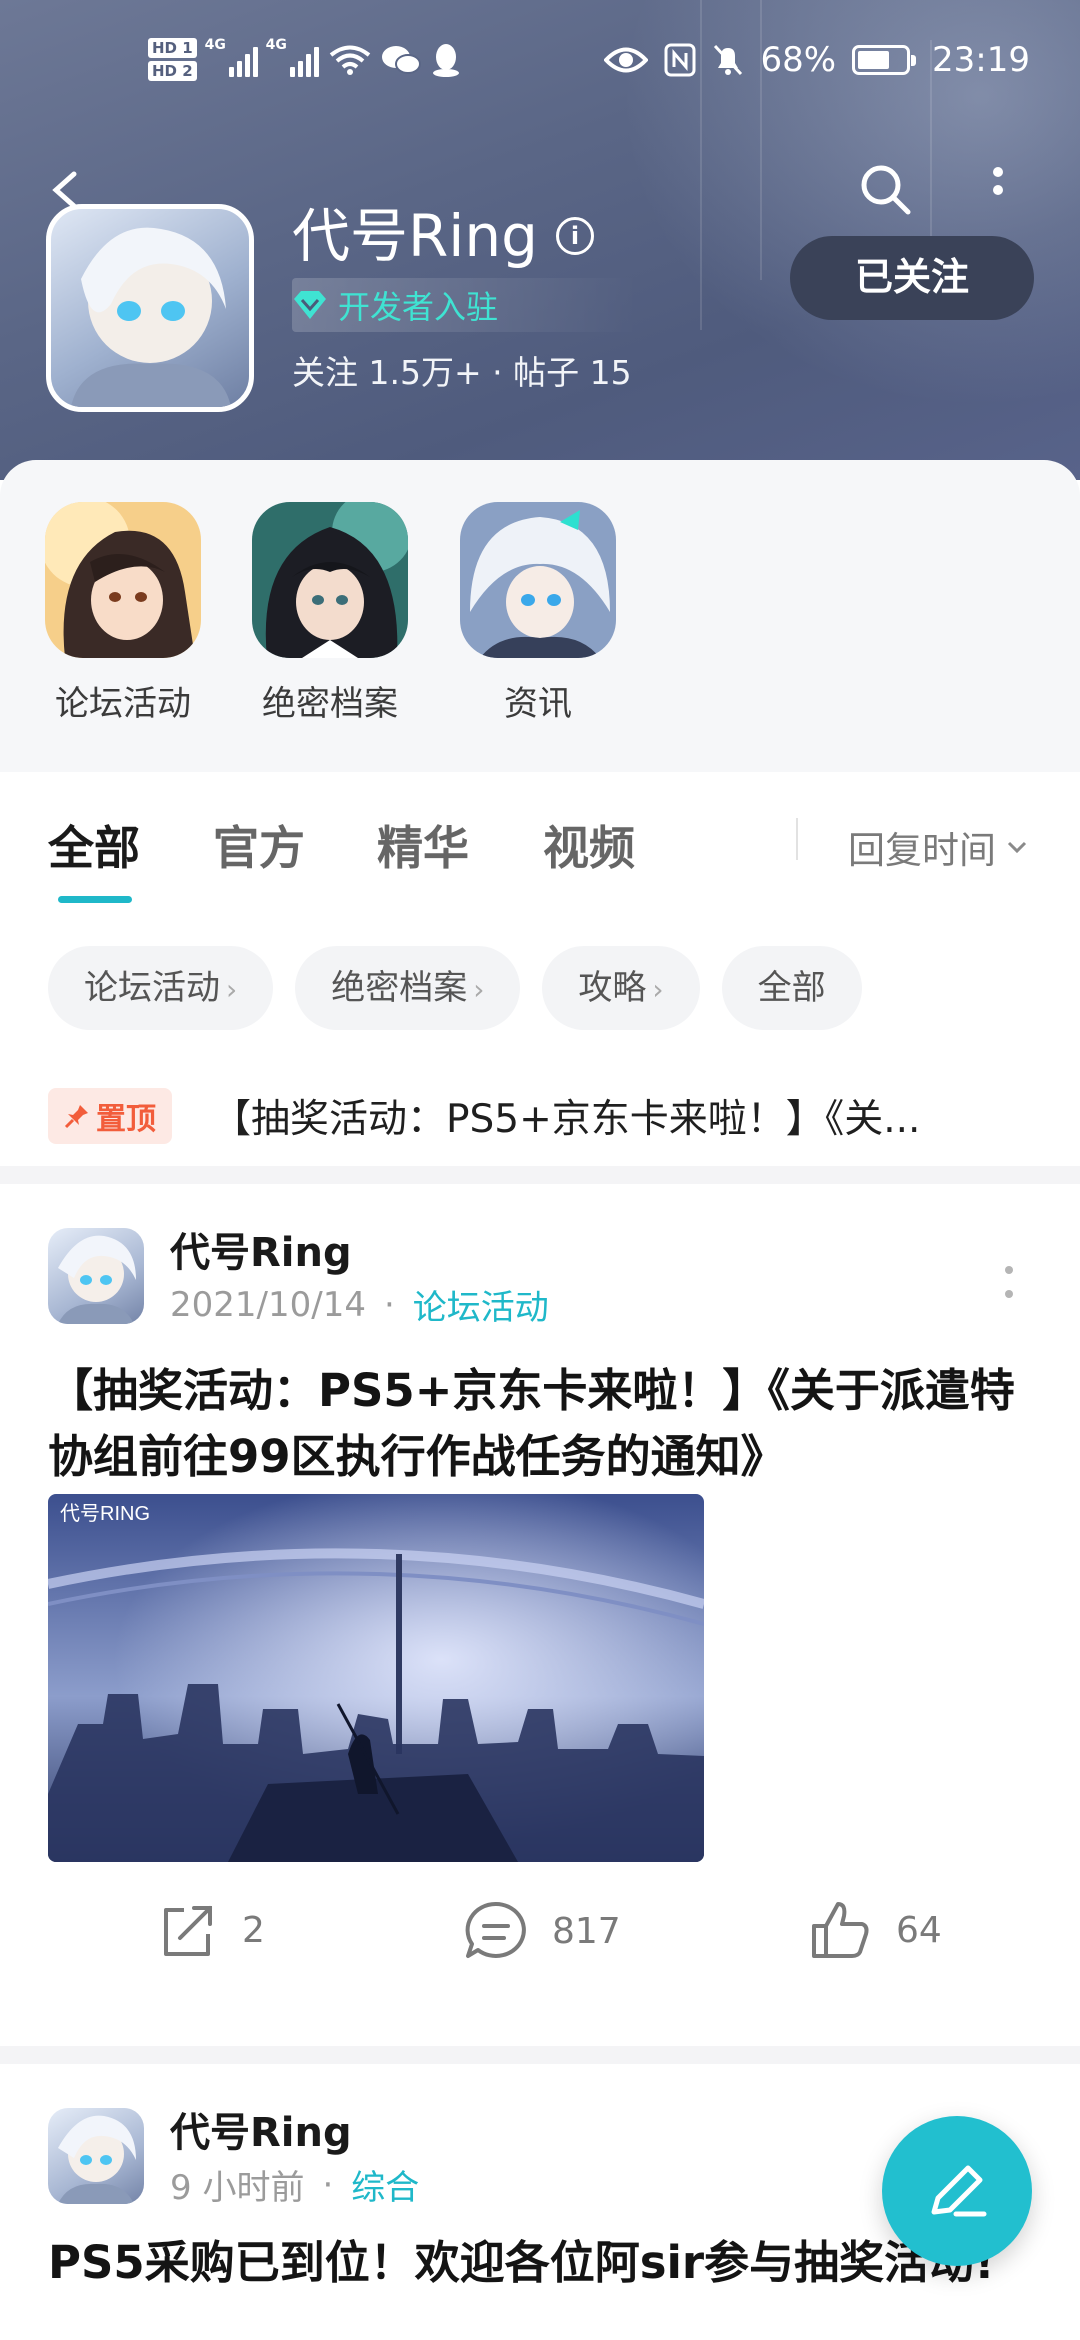 Image resolution: width=1080 pixels, height=2340 pixels. What do you see at coordinates (292, 57) in the screenshot?
I see `signal-2-icon: 4G` at bounding box center [292, 57].